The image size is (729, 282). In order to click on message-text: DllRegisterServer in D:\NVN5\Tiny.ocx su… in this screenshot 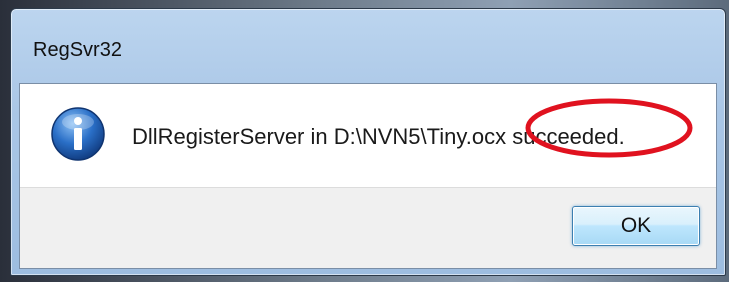, I will do `click(378, 136)`.